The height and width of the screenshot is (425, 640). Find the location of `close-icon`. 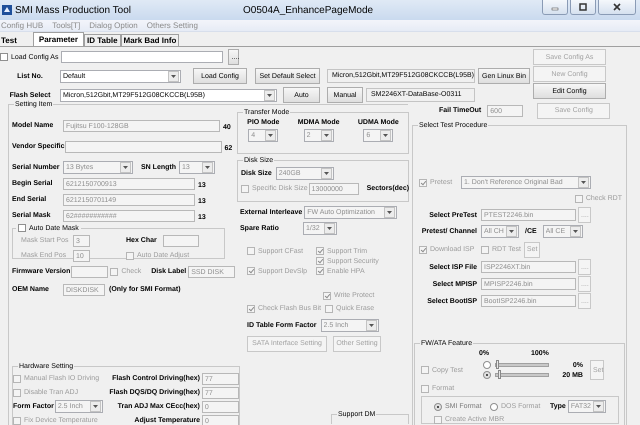

close-icon is located at coordinates (617, 7).